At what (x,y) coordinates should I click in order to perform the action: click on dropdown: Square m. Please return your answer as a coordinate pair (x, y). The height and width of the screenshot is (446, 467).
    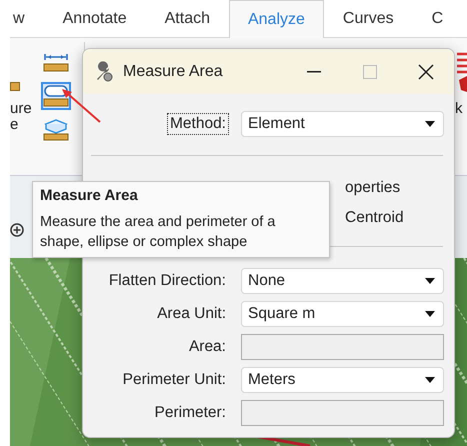
    Looking at the image, I should click on (342, 314).